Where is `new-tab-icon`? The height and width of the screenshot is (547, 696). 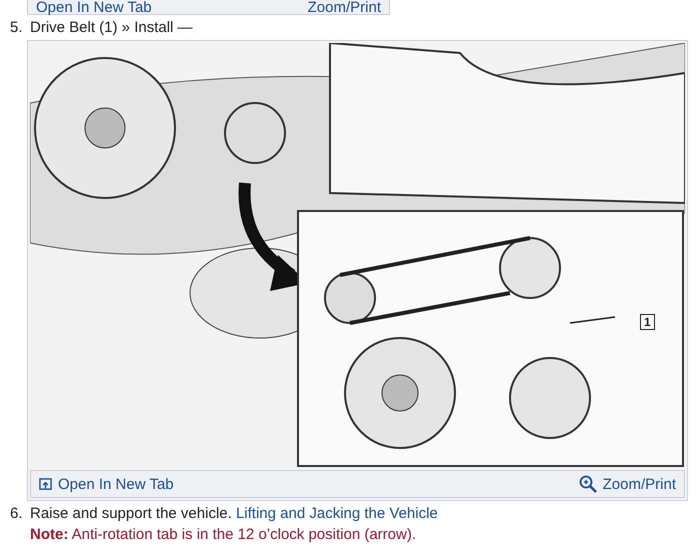
new-tab-icon is located at coordinates (45, 484).